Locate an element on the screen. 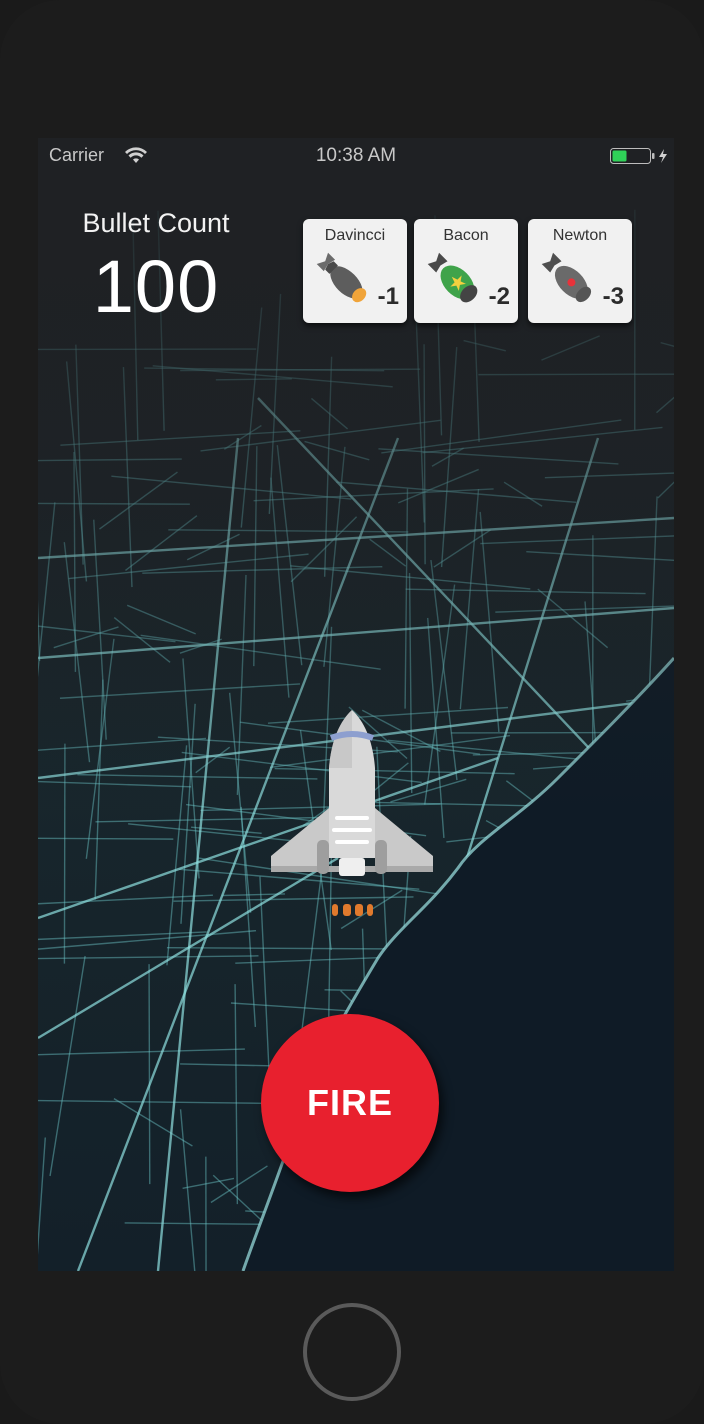  bullet-count-value: 100 is located at coordinates (156, 286).